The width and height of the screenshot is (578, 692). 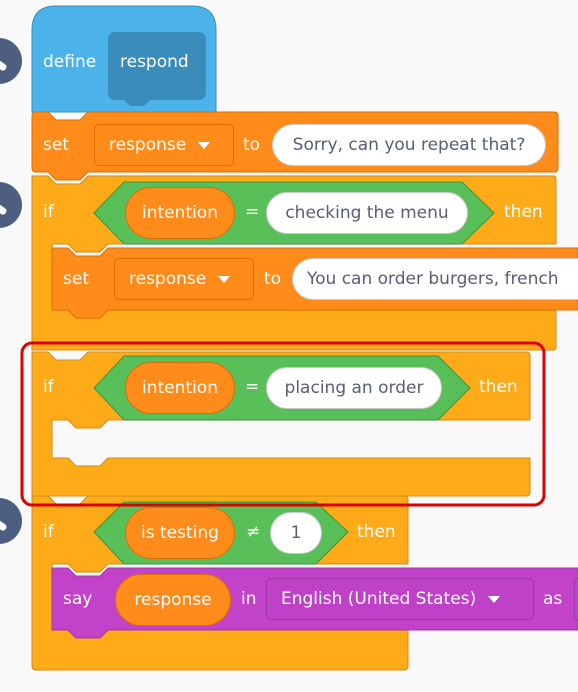 I want to click on is-testing-reporter-label: is testing, so click(x=180, y=533).